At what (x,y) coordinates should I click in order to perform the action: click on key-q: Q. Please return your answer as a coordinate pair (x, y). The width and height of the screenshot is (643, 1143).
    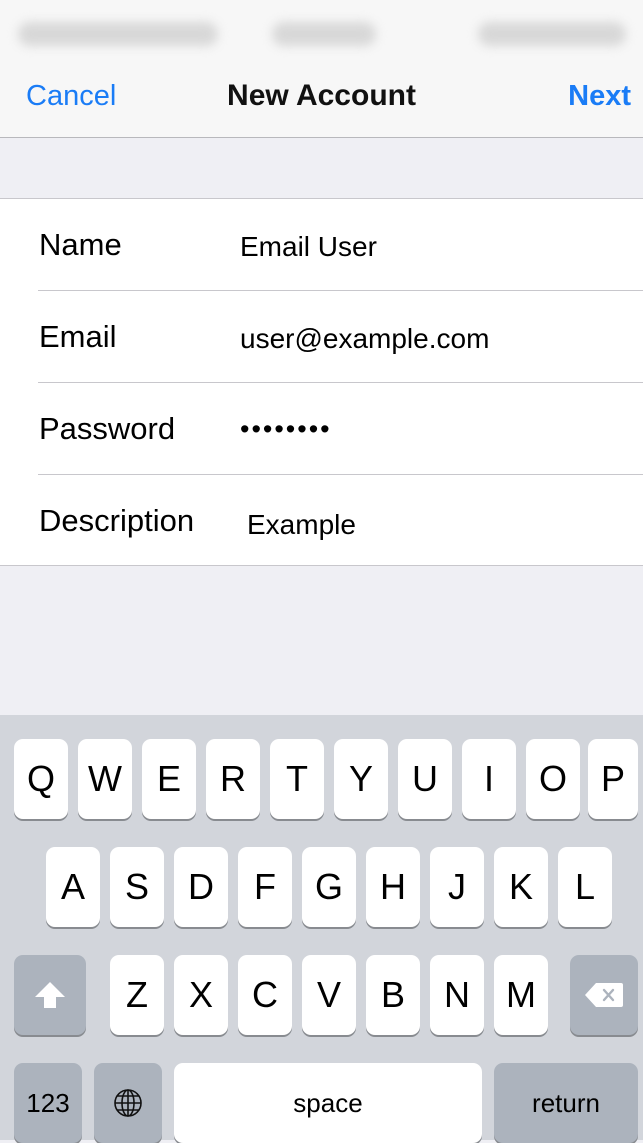
    Looking at the image, I should click on (41, 779).